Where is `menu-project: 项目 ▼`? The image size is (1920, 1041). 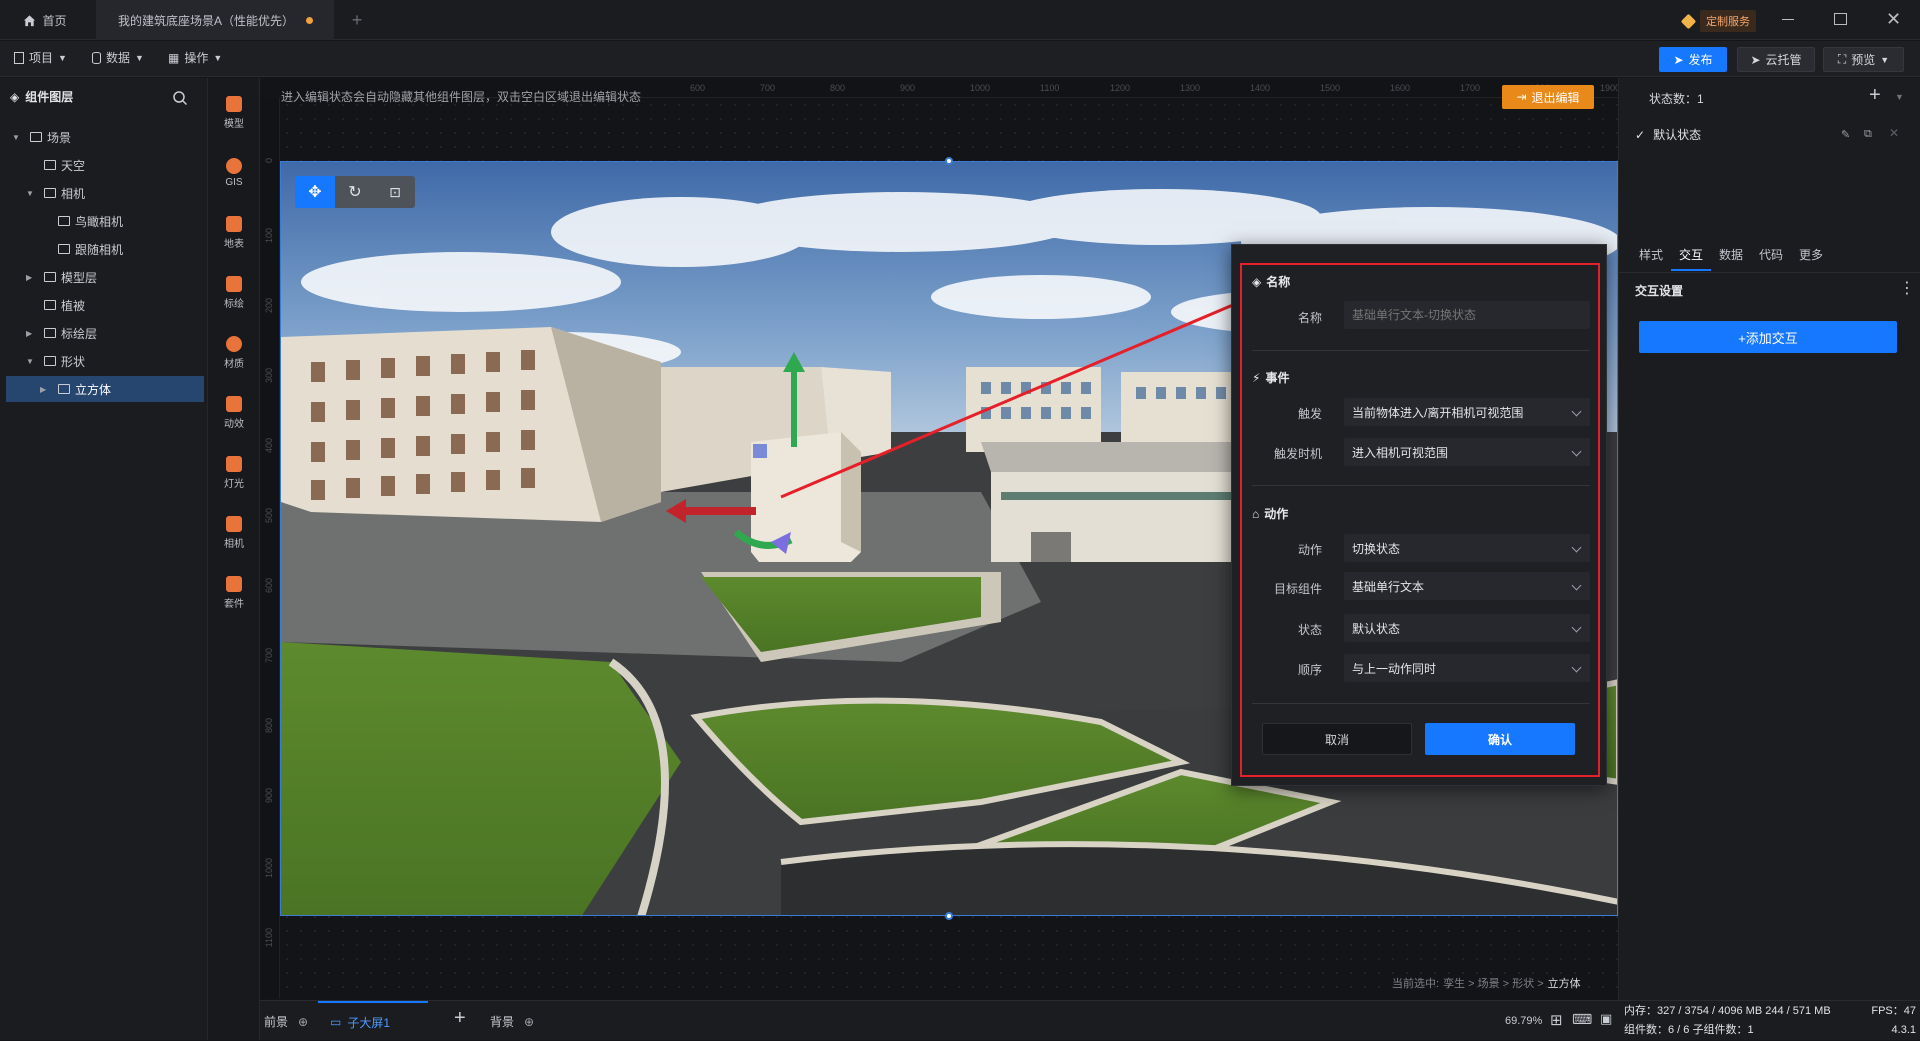
menu-project: 项目 ▼ is located at coordinates (40, 57).